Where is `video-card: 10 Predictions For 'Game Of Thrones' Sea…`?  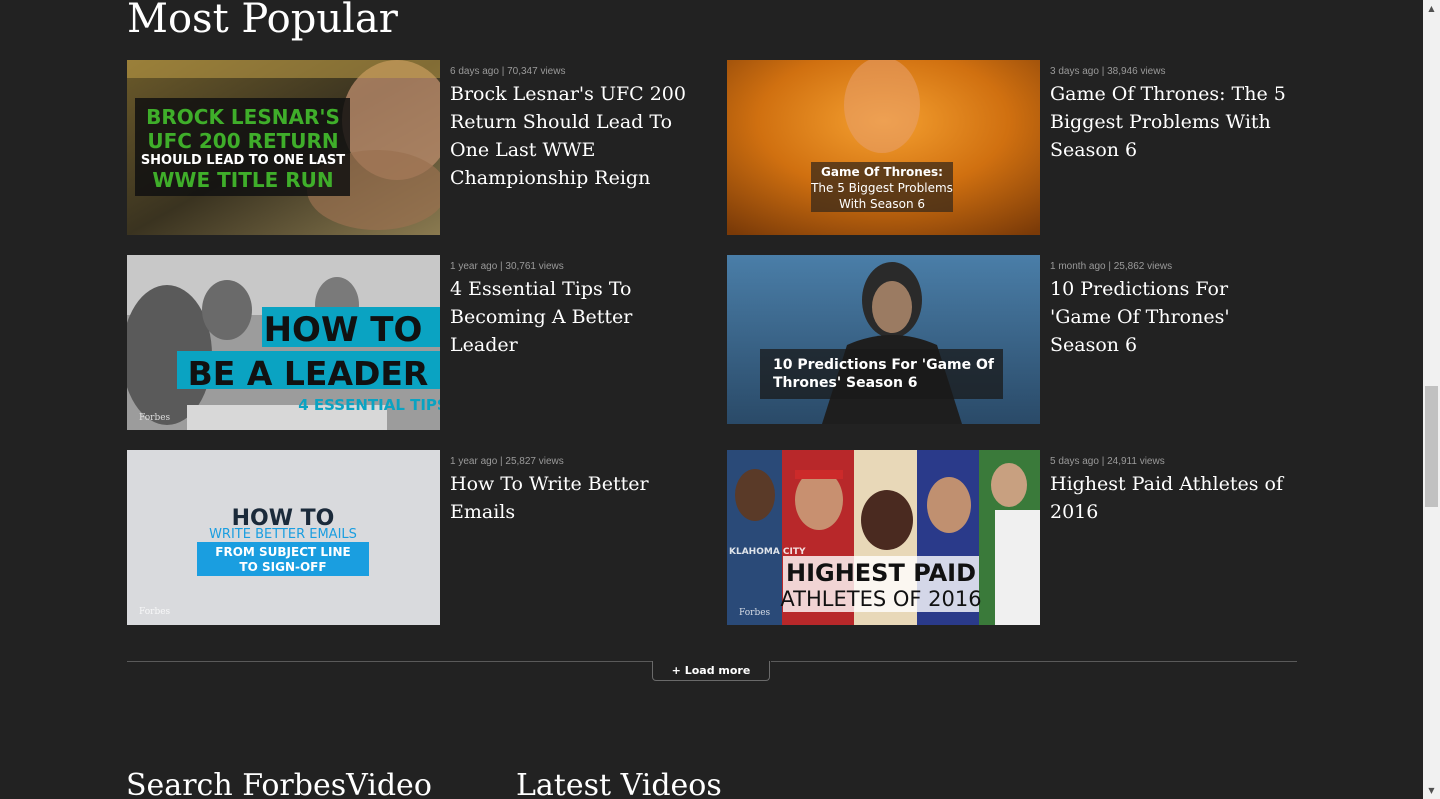
video-card: 10 Predictions For 'Game Of Thrones' Sea… is located at coordinates (1012, 342).